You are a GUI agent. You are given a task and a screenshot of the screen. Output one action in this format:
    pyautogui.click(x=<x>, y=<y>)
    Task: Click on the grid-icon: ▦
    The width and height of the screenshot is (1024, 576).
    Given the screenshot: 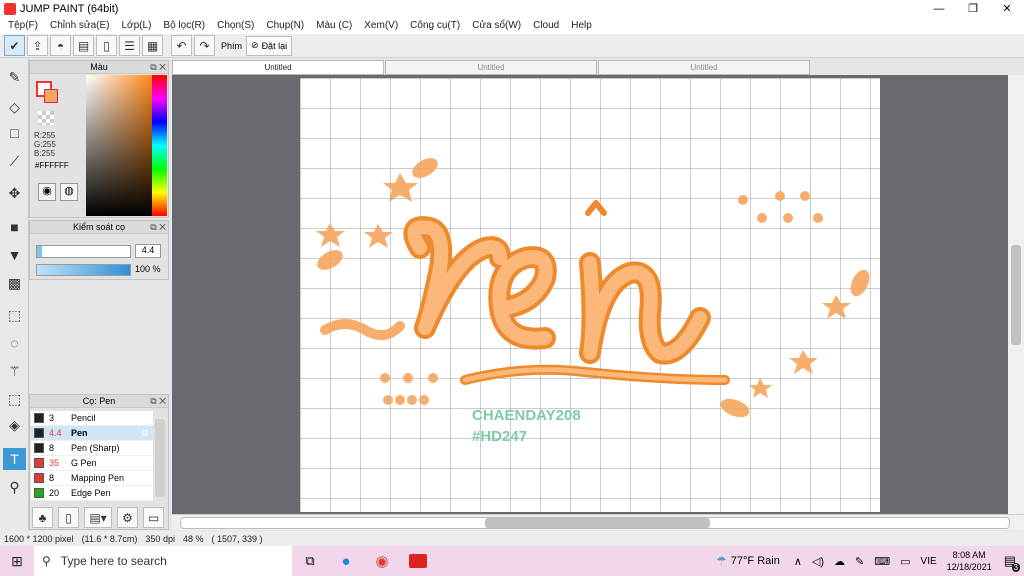 What is the action you would take?
    pyautogui.click(x=152, y=45)
    